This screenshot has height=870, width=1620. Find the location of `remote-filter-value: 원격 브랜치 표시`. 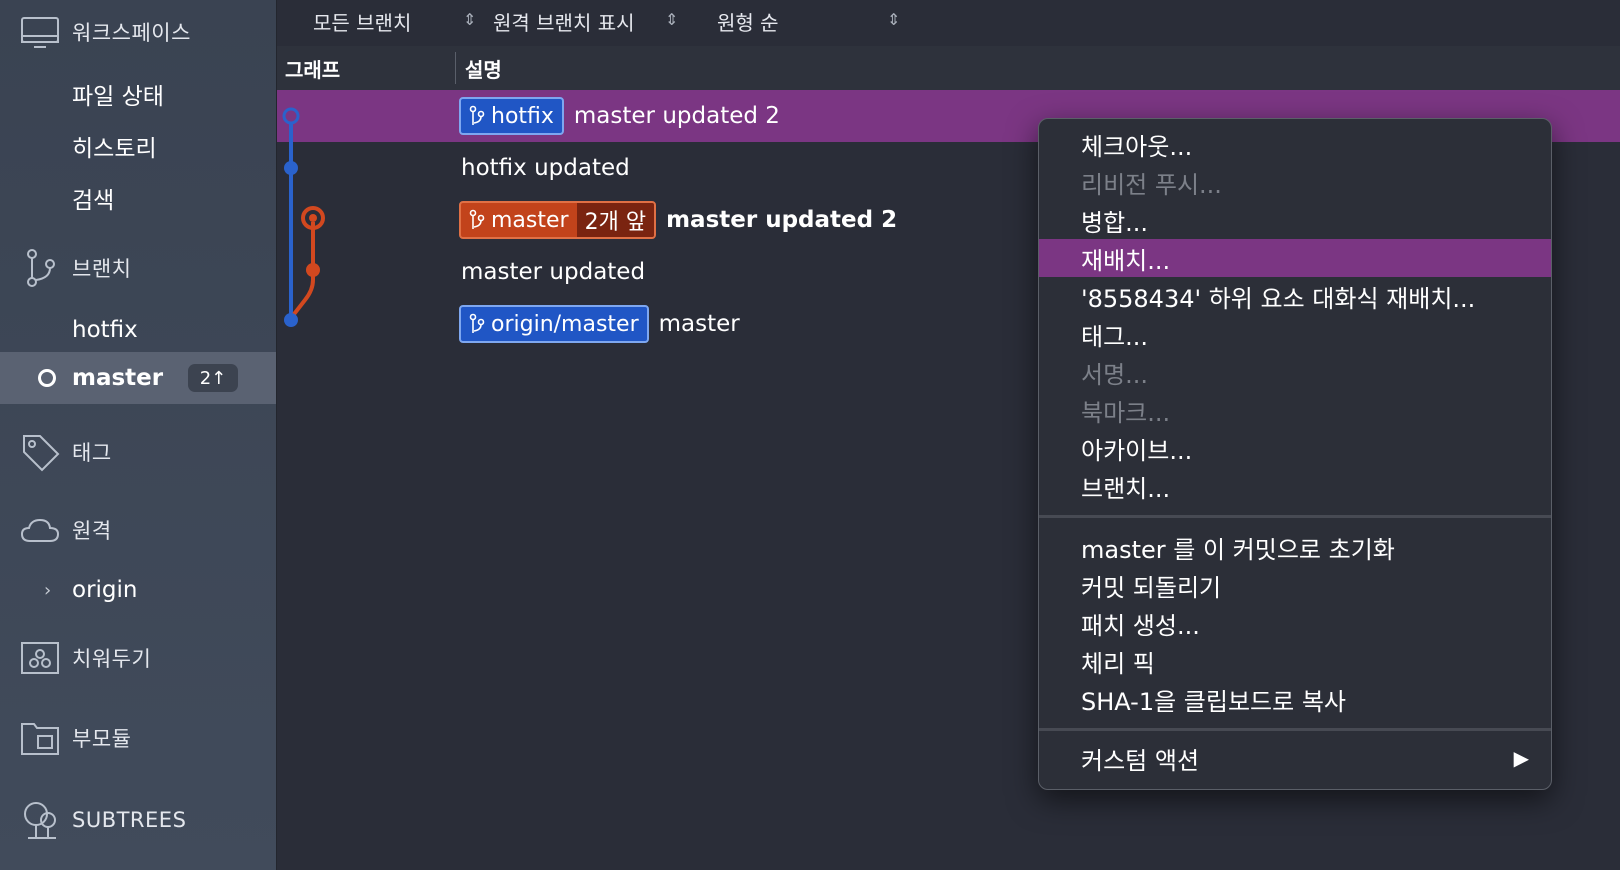

remote-filter-value: 원격 브랜치 표시 is located at coordinates (564, 22).